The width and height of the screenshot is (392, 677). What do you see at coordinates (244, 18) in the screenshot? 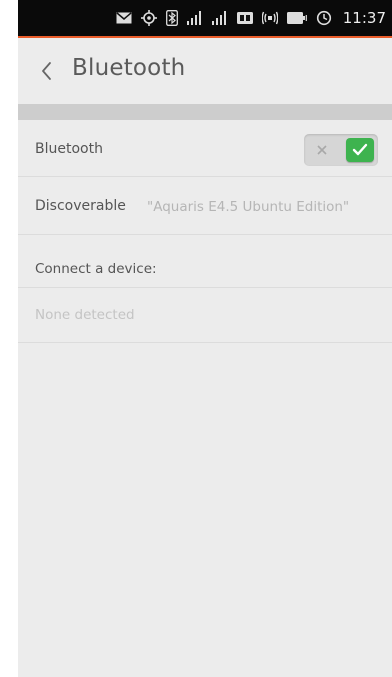
I see `3g-icon` at bounding box center [244, 18].